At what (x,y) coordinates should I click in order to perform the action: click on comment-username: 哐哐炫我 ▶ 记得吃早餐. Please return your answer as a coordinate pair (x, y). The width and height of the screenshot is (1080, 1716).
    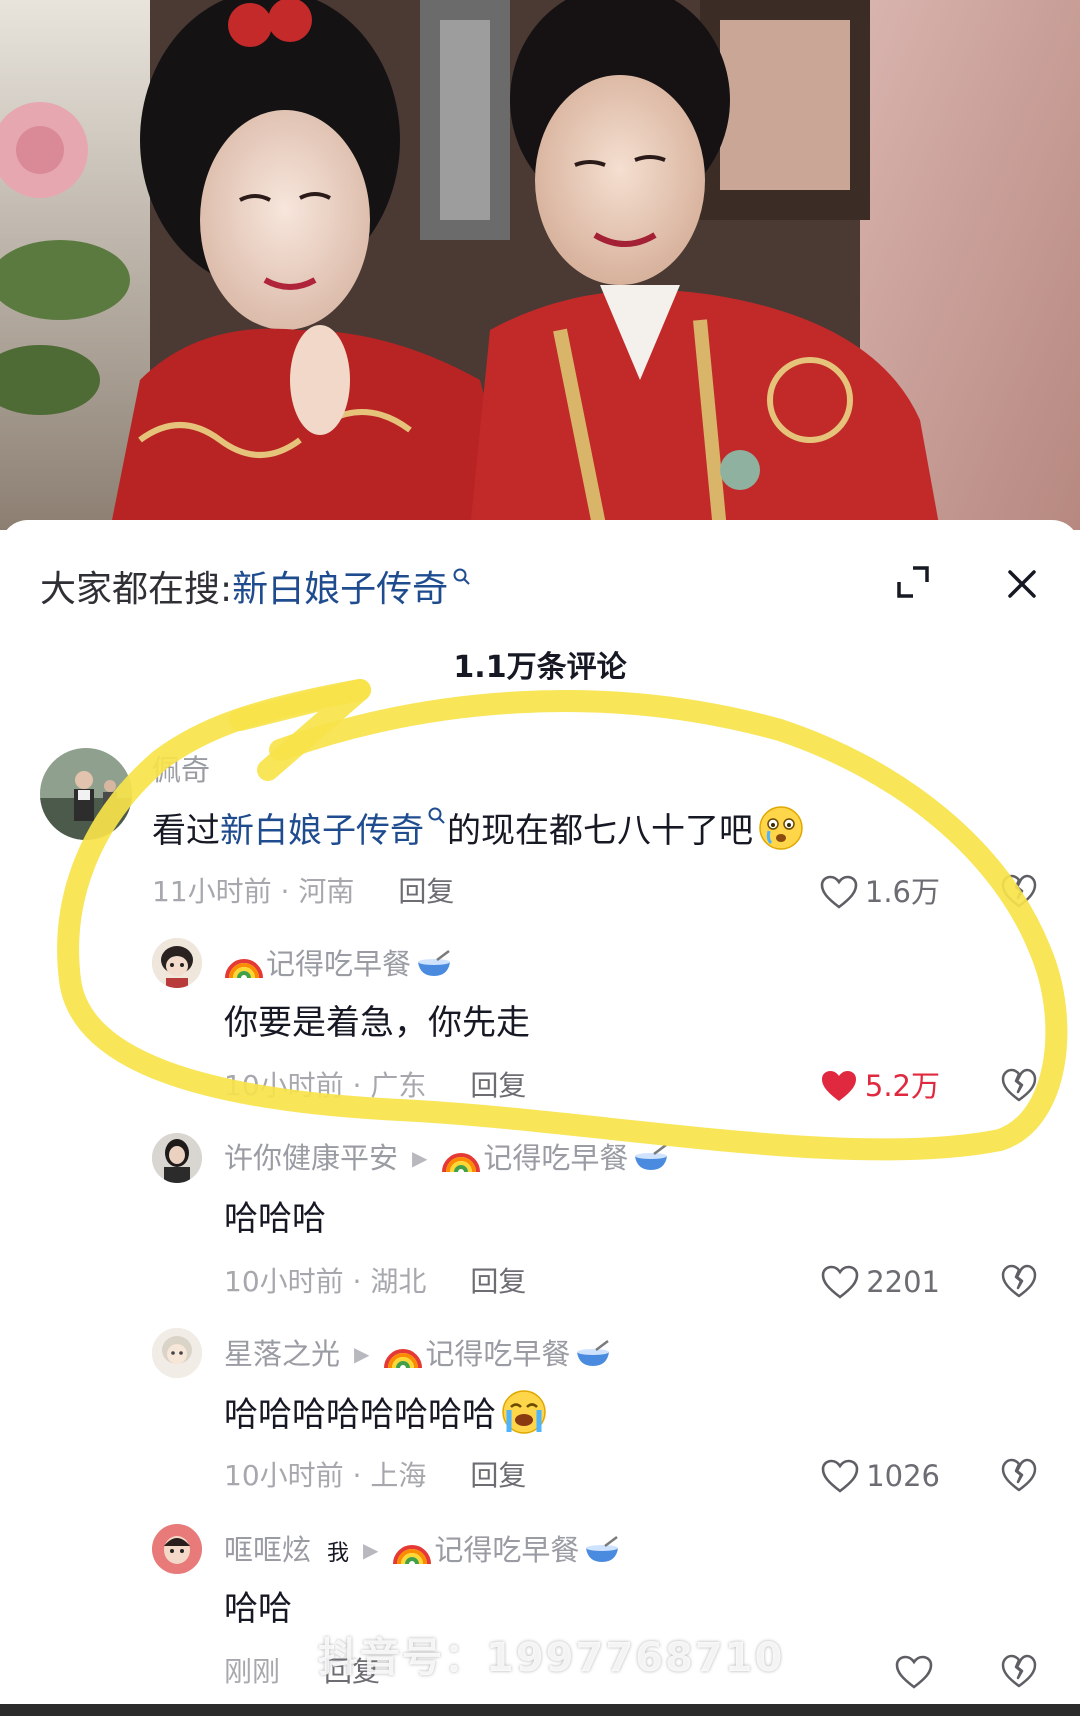
    Looking at the image, I should click on (422, 1552).